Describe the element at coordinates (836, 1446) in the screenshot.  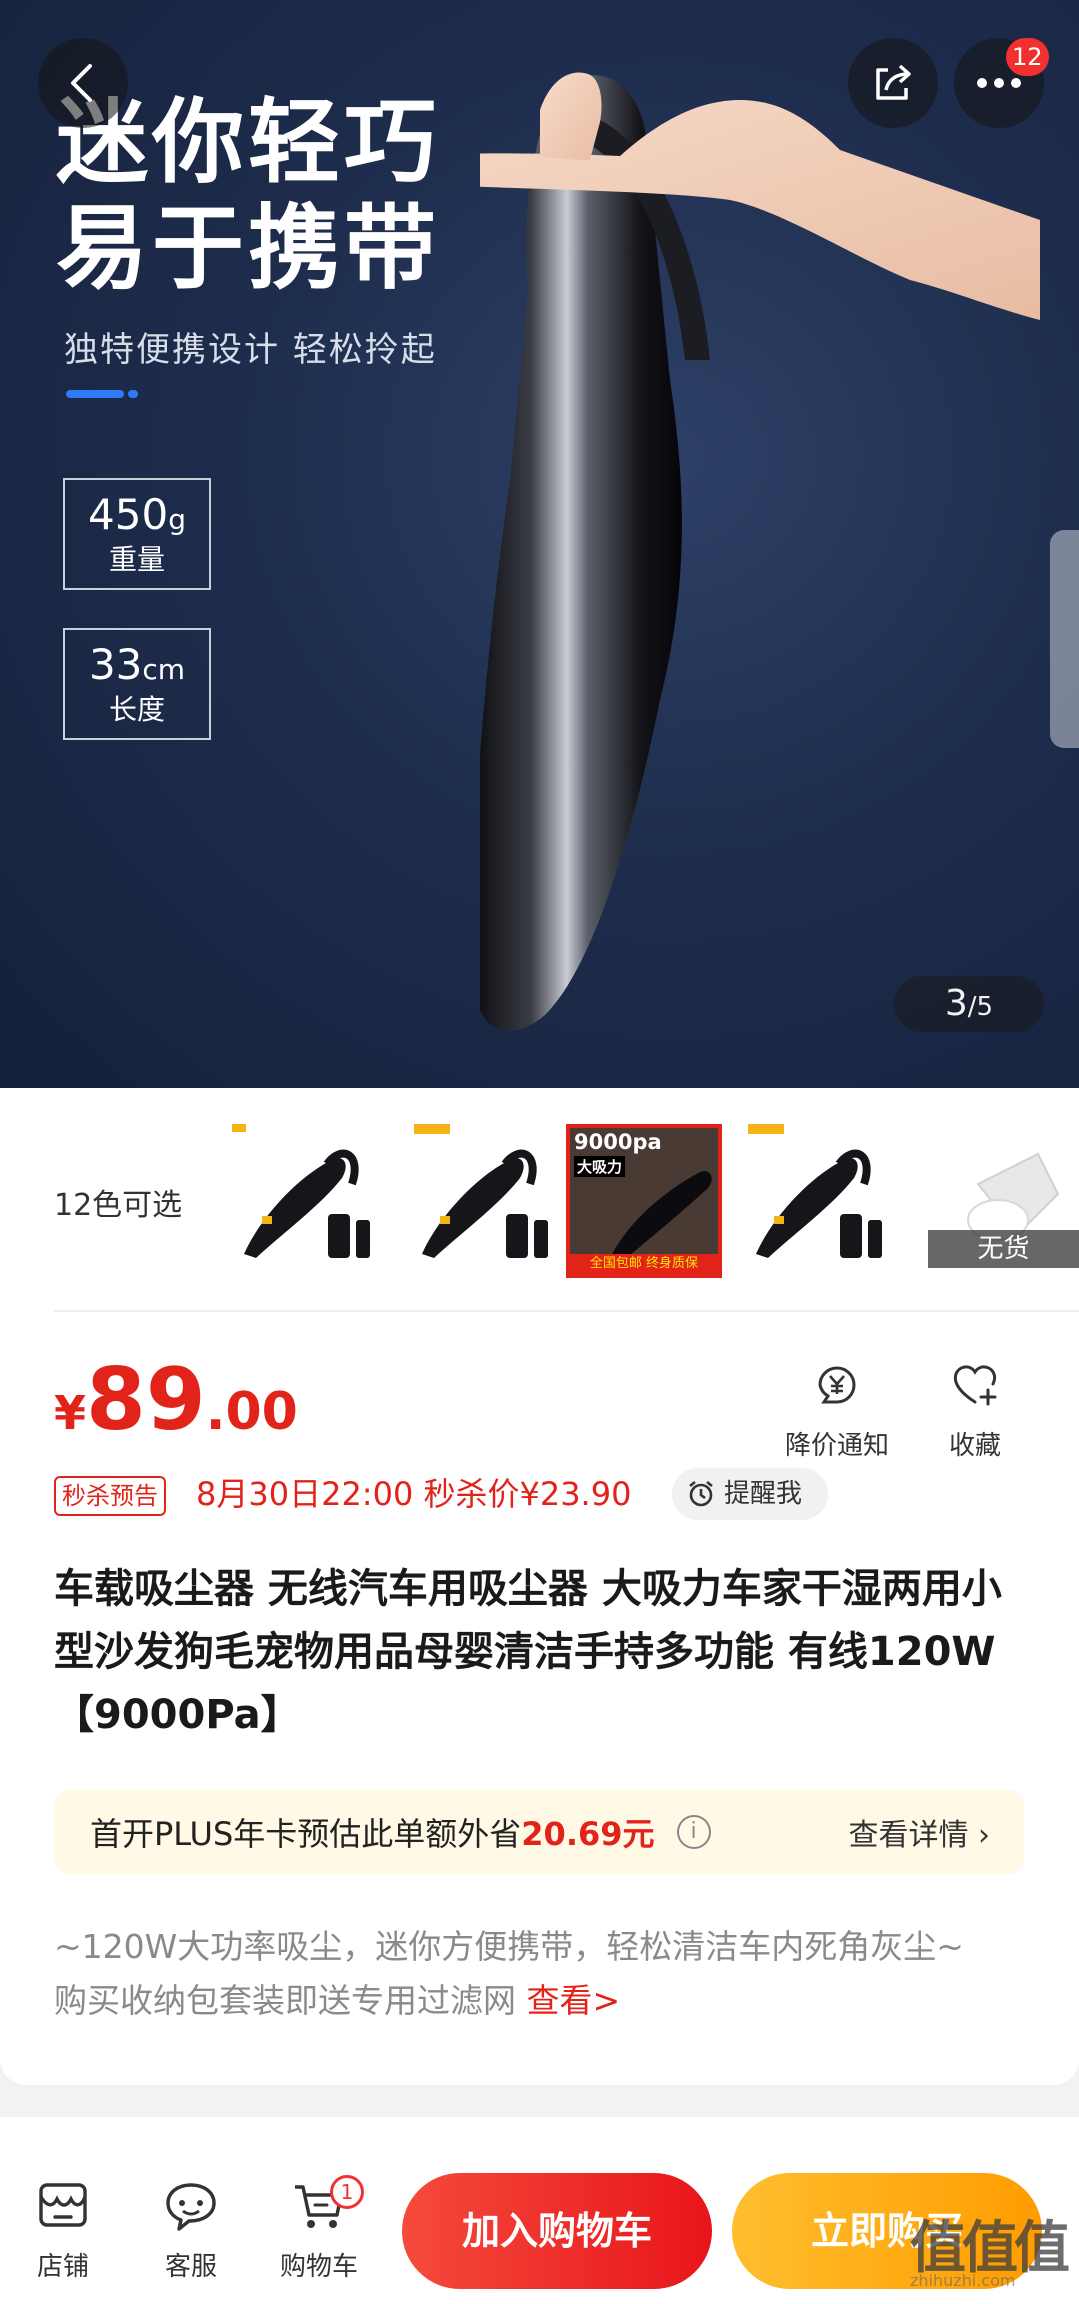
I see `price-alert-label: 降价通知` at that location.